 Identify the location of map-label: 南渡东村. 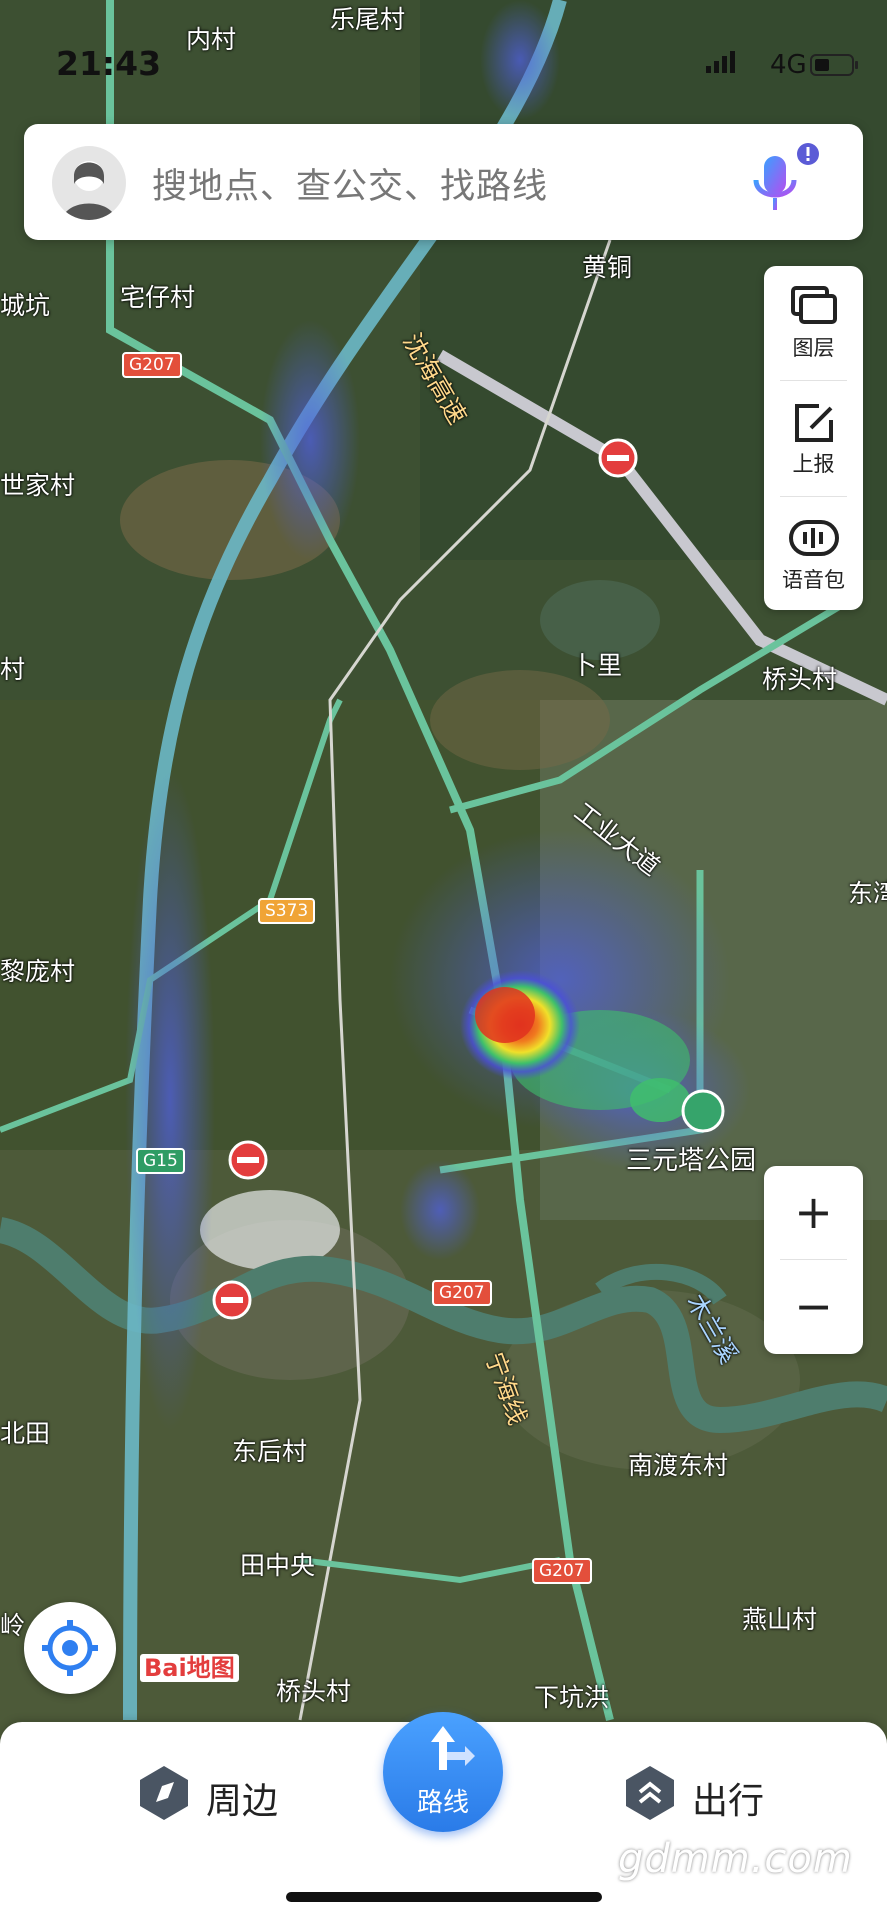
(678, 1465).